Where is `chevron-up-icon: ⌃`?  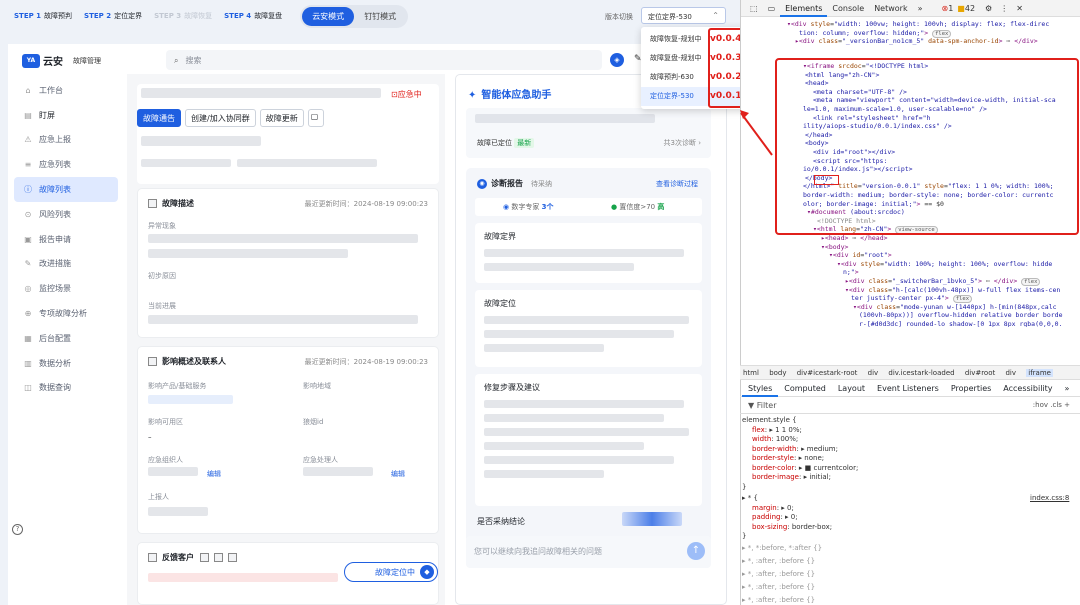
chevron-up-icon: ⌃ is located at coordinates (715, 15).